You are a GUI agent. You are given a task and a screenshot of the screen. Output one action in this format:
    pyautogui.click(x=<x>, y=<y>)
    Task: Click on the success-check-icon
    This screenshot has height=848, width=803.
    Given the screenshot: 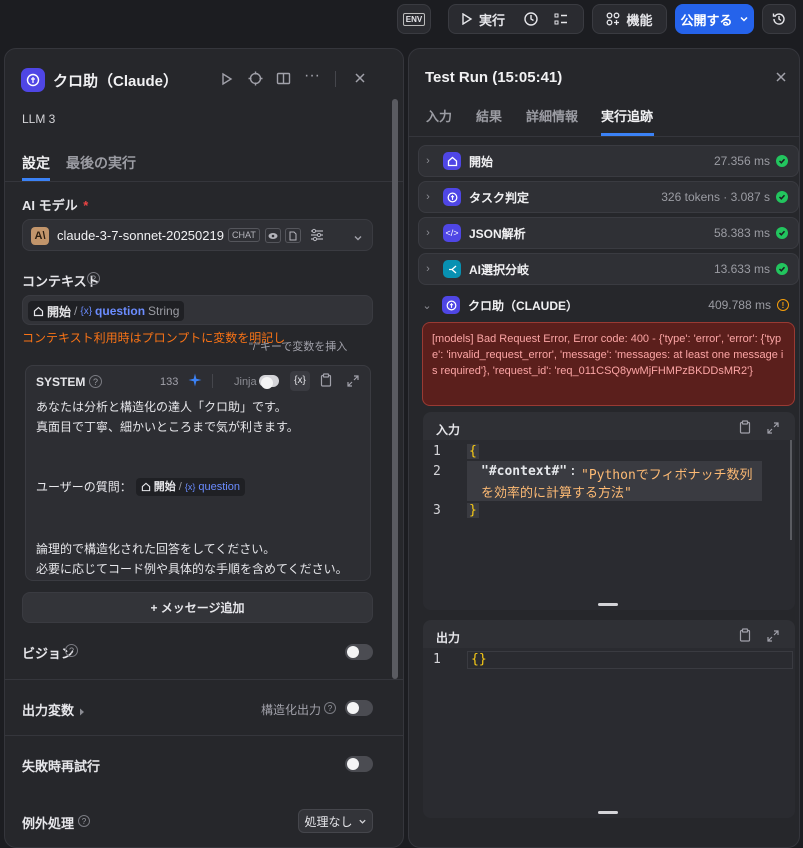 What is the action you would take?
    pyautogui.click(x=782, y=197)
    